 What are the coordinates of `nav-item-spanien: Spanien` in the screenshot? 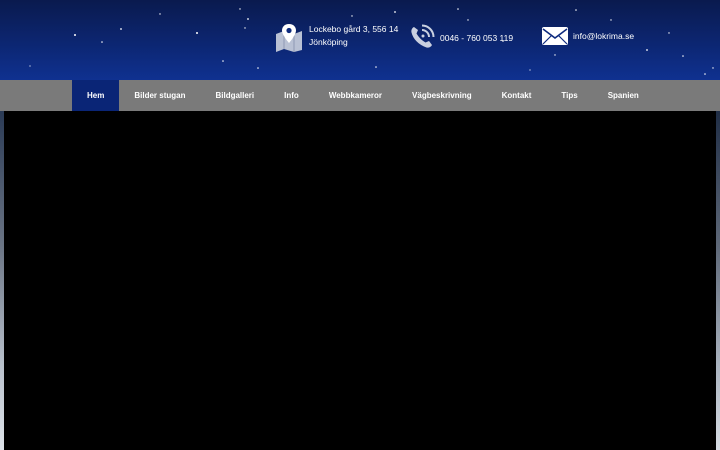 It's located at (623, 95).